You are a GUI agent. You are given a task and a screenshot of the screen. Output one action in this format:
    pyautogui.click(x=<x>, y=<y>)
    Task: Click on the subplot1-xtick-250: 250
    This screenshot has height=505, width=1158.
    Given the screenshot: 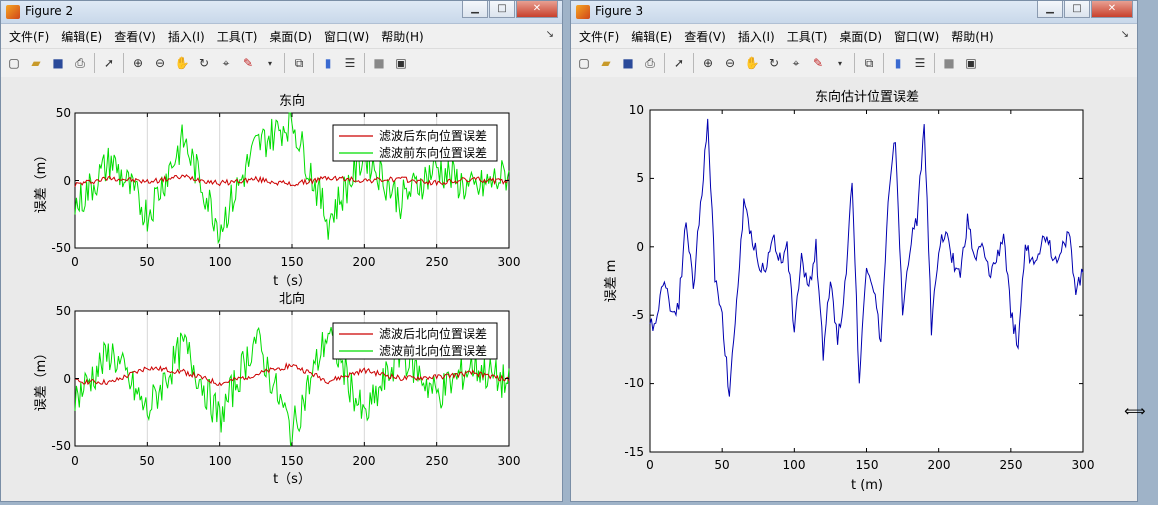 What is the action you would take?
    pyautogui.click(x=437, y=262)
    